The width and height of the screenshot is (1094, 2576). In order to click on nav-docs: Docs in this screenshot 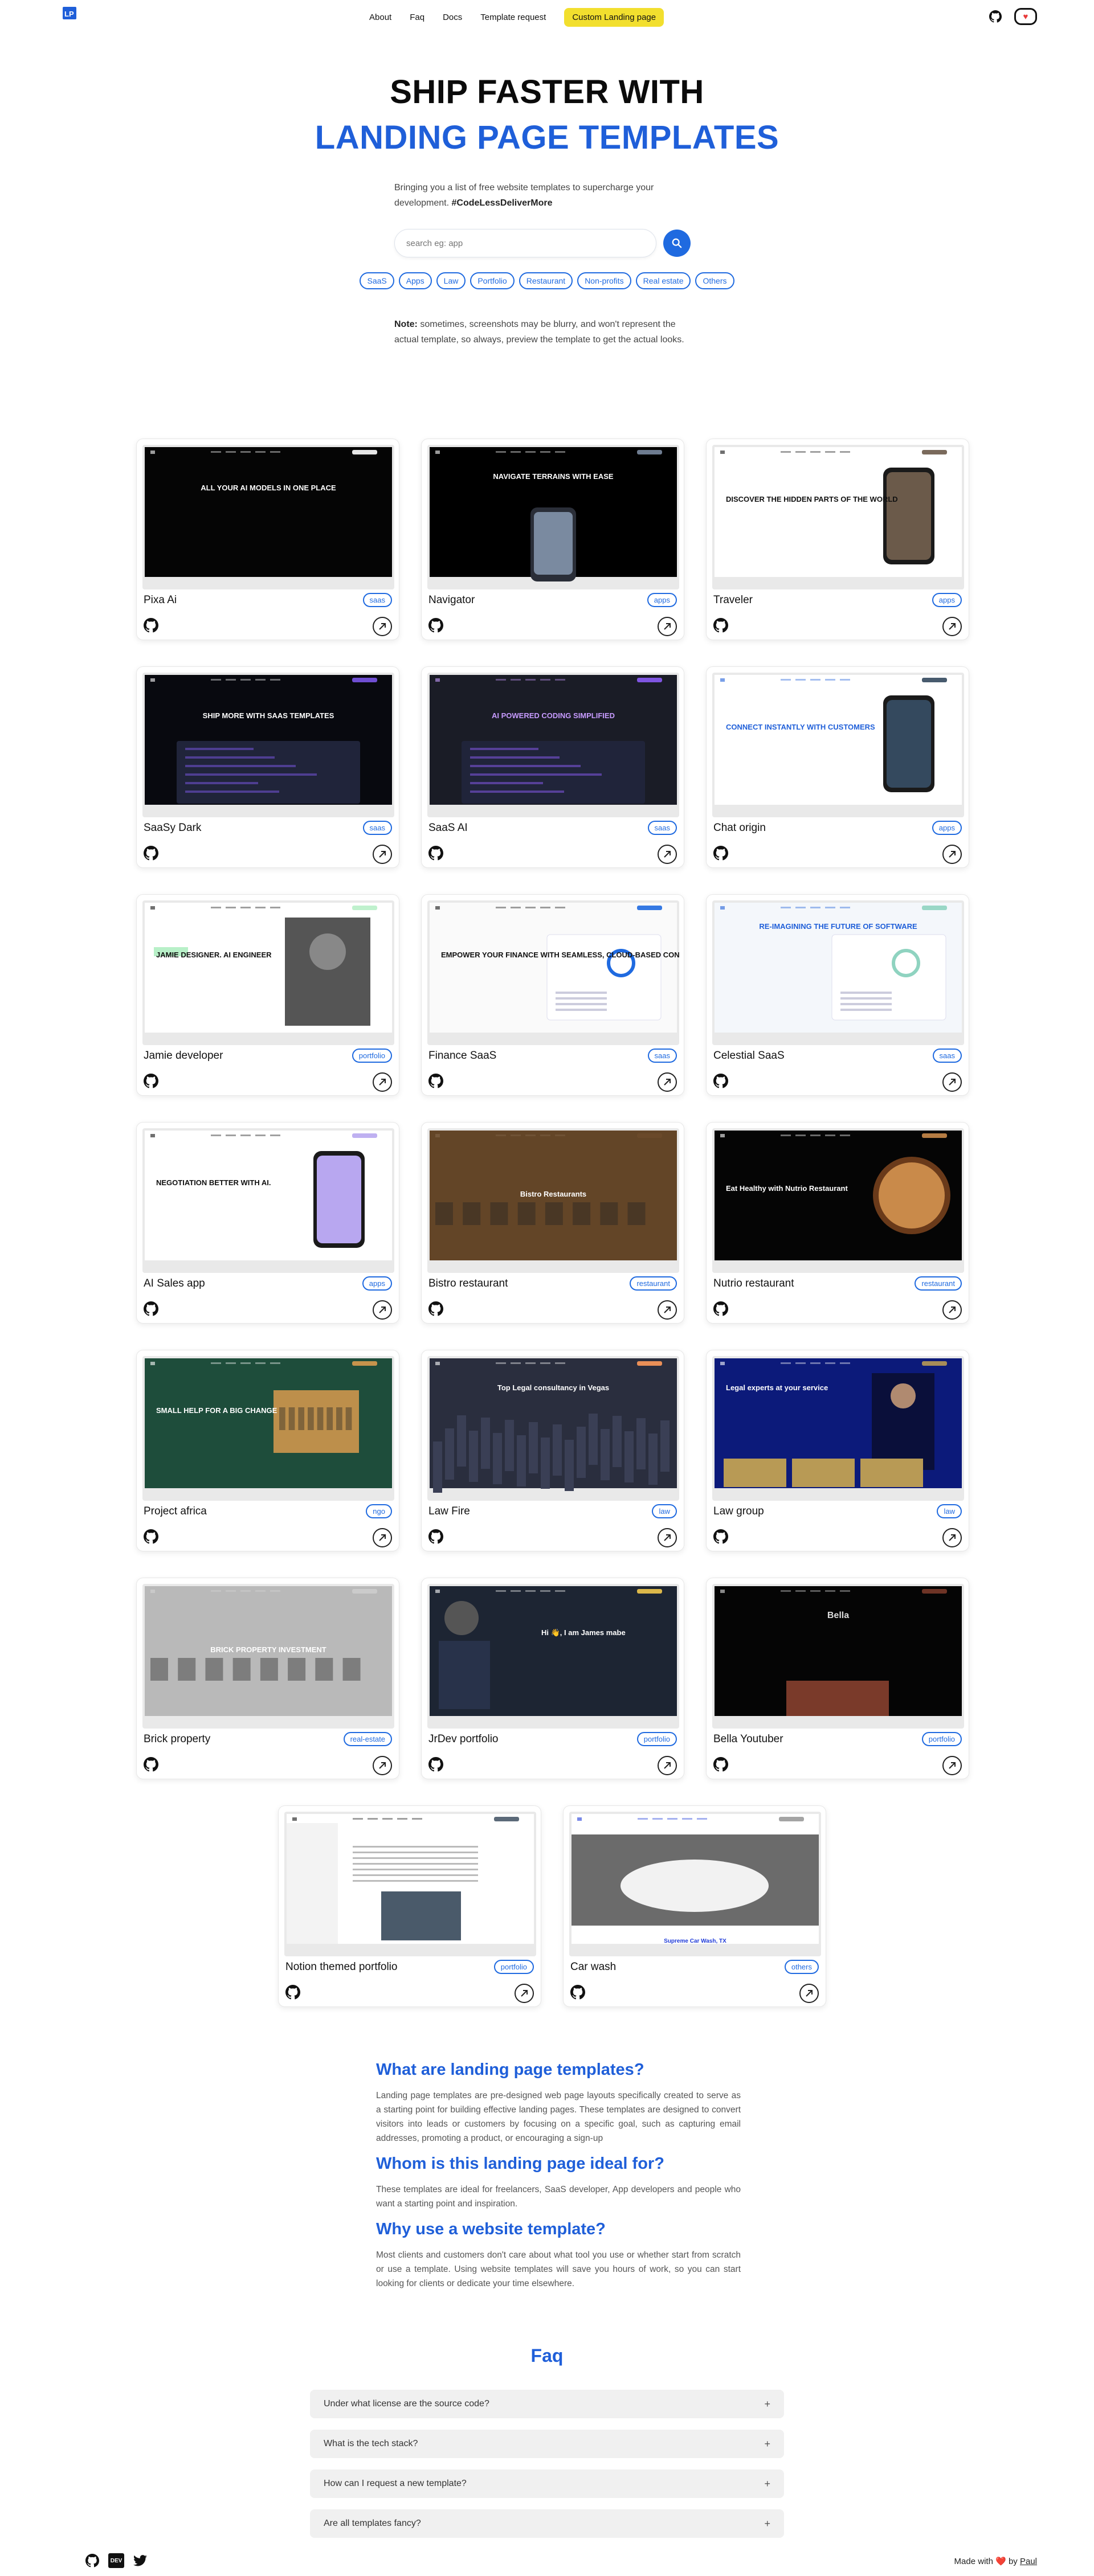, I will do `click(452, 17)`.